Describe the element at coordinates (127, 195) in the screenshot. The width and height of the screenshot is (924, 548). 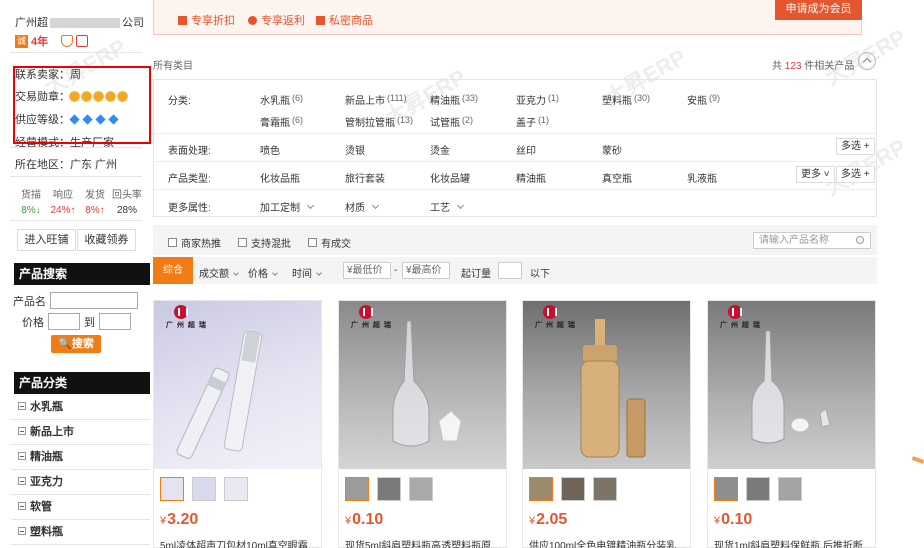
I see `stat-label: 回头率` at that location.